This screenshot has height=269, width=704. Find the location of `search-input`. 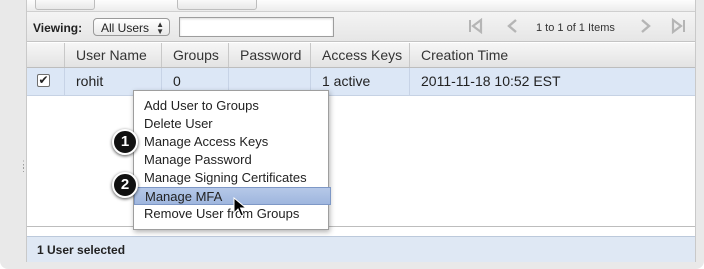

search-input is located at coordinates (256, 27).